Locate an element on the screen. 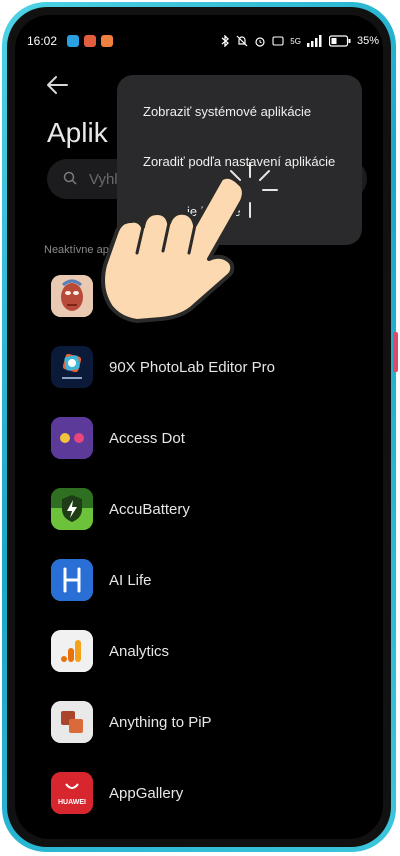 The width and height of the screenshot is (400, 856). menu-item-show-system-apps: Zobraziť systémové aplikácie is located at coordinates (227, 111).